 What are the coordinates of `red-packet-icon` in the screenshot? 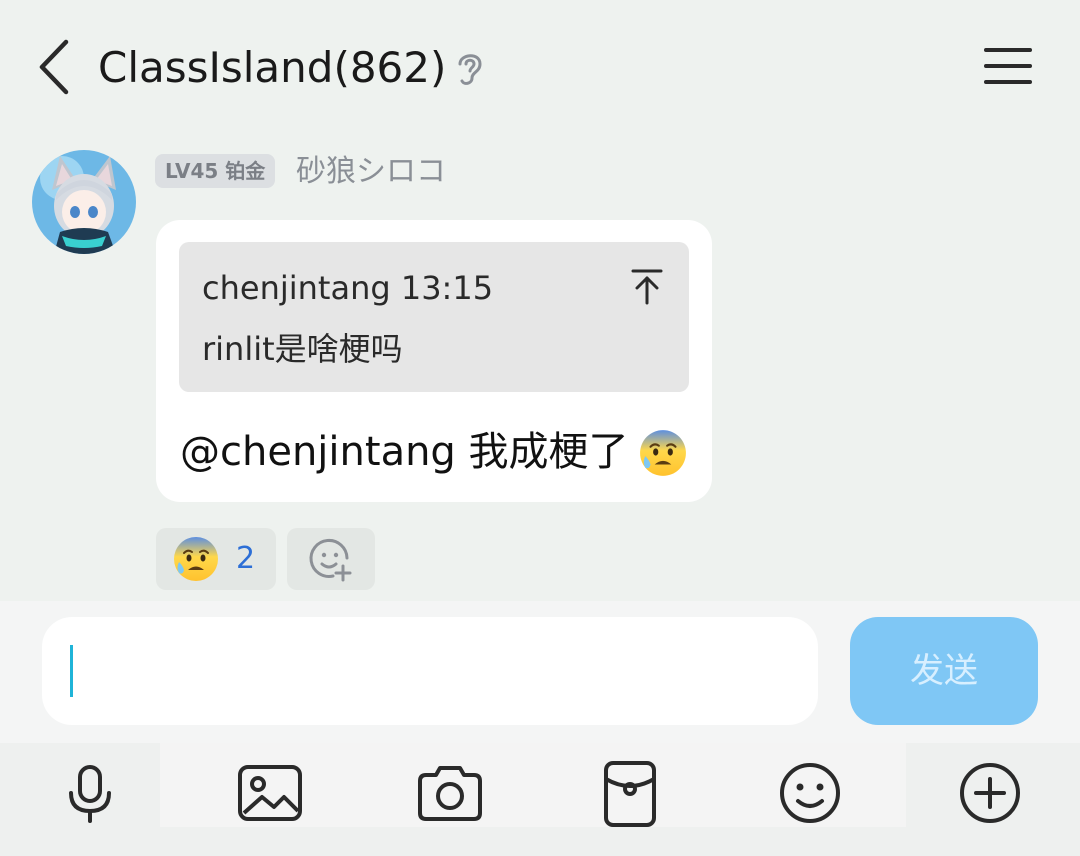 It's located at (630, 793).